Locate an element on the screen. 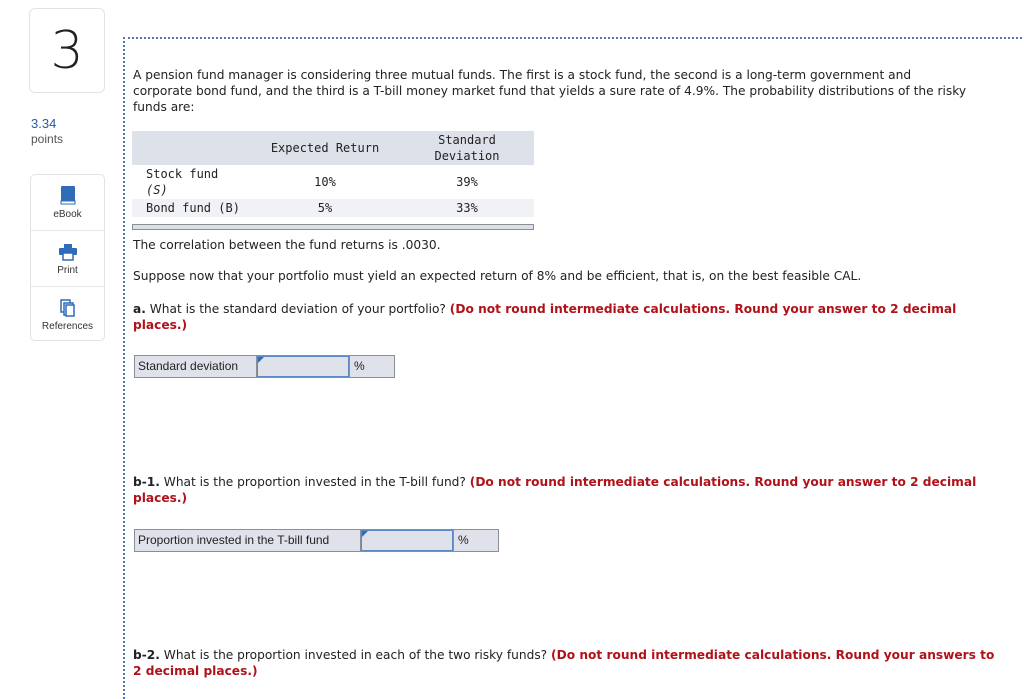  table-row: Stock fund (S) 10% 39% is located at coordinates (333, 182).